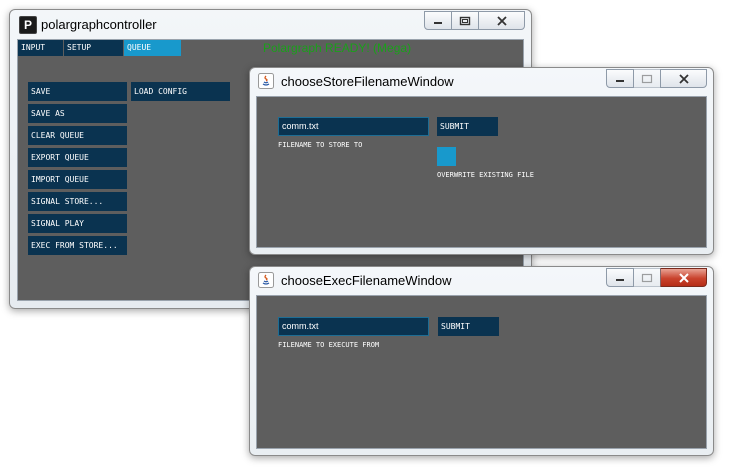 This screenshot has height=474, width=730. Describe the element at coordinates (77, 113) in the screenshot. I see `save-as-button: SAVE AS` at that location.